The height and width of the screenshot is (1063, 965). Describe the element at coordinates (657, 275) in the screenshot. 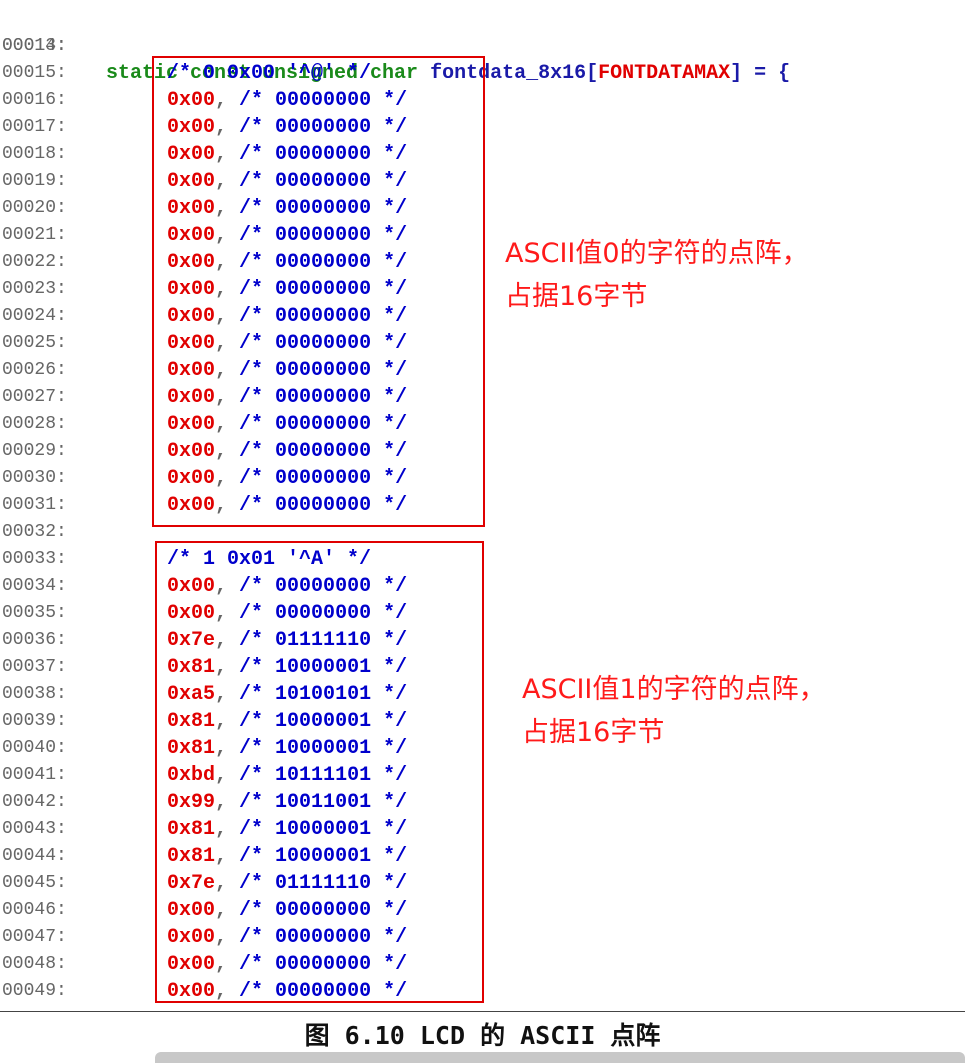

I see `annotation-char0: ASCII值0的字符的点阵， 占据16字节` at that location.